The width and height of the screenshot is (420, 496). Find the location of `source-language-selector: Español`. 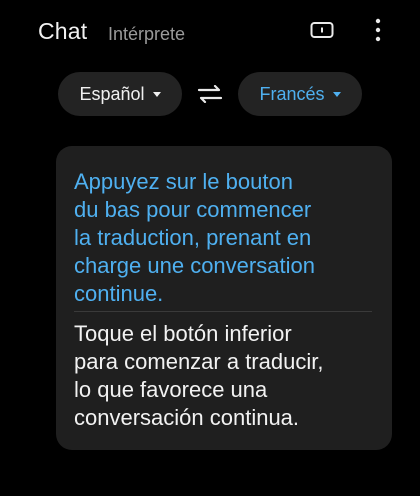

source-language-selector: Español is located at coordinates (120, 94).